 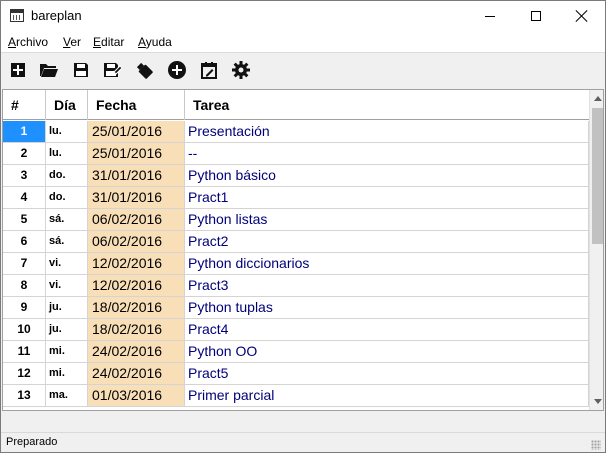 I want to click on scroll-thumb, so click(x=597, y=176).